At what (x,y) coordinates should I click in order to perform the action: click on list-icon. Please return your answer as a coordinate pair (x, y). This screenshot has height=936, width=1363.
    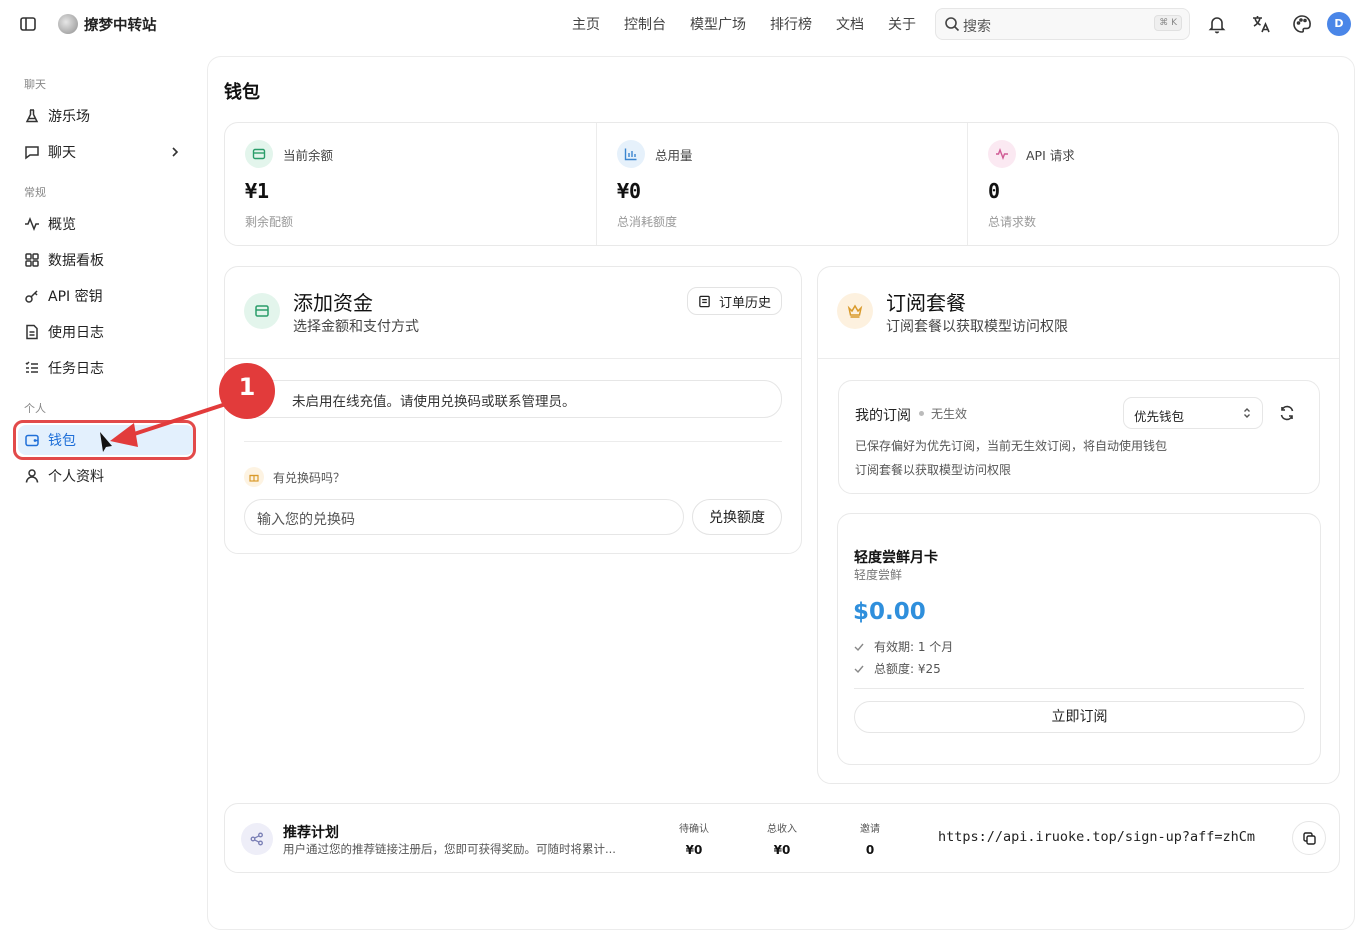
    Looking at the image, I should click on (31, 367).